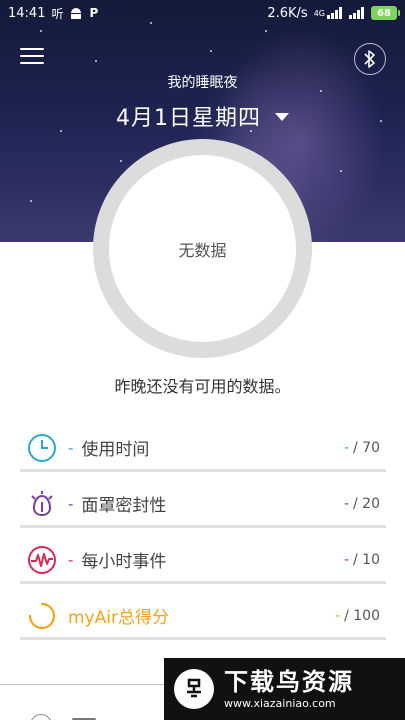 The height and width of the screenshot is (720, 405). Describe the element at coordinates (385, 13) in the screenshot. I see `battery-icon: 68` at that location.